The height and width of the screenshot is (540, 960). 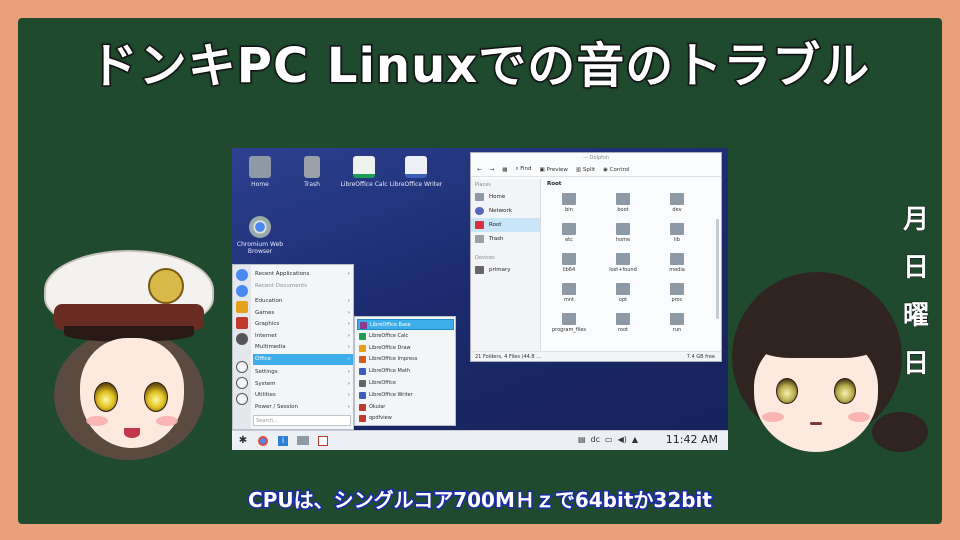 What do you see at coordinates (303, 384) in the screenshot?
I see `menu-item-system: System ›` at bounding box center [303, 384].